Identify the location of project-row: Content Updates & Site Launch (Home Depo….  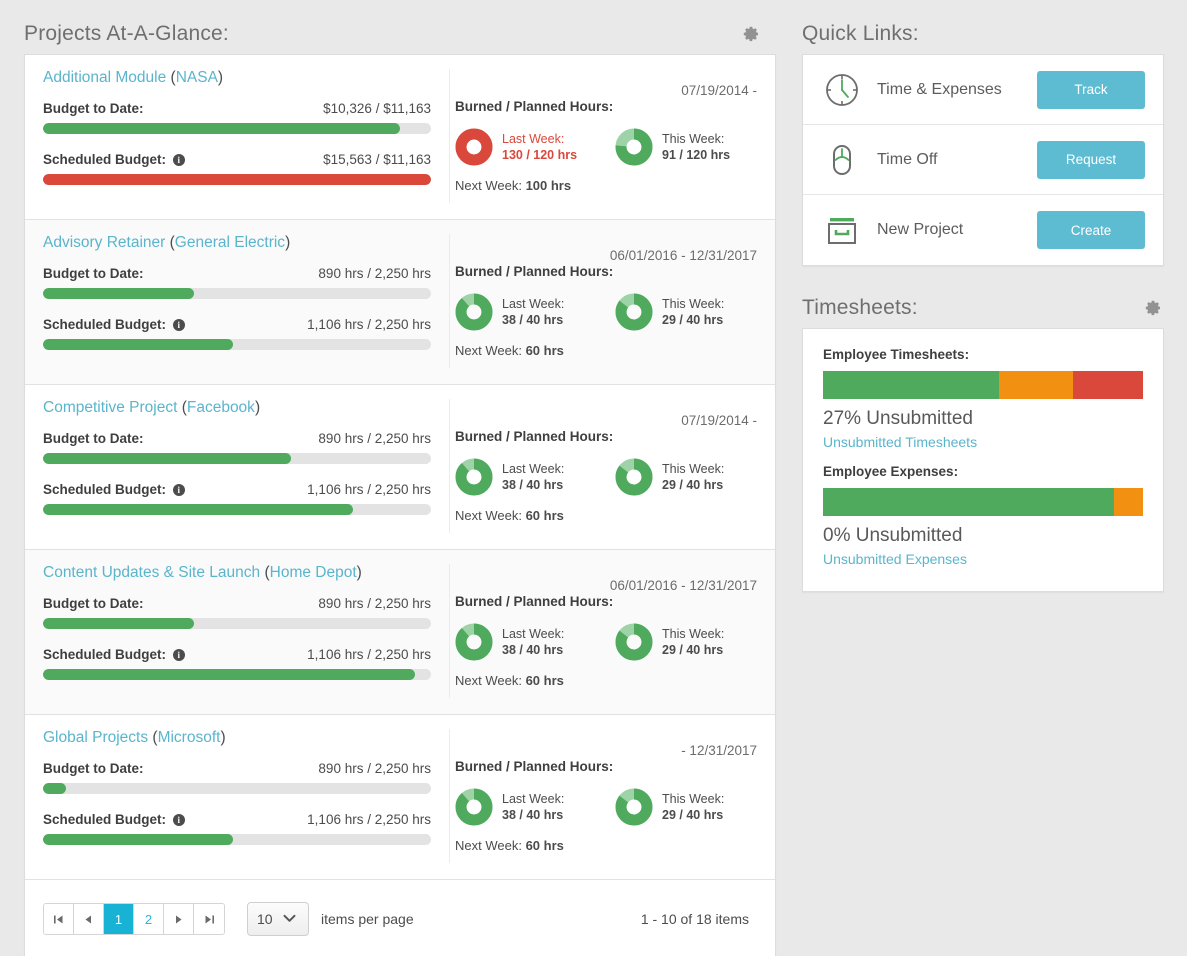
(400, 632).